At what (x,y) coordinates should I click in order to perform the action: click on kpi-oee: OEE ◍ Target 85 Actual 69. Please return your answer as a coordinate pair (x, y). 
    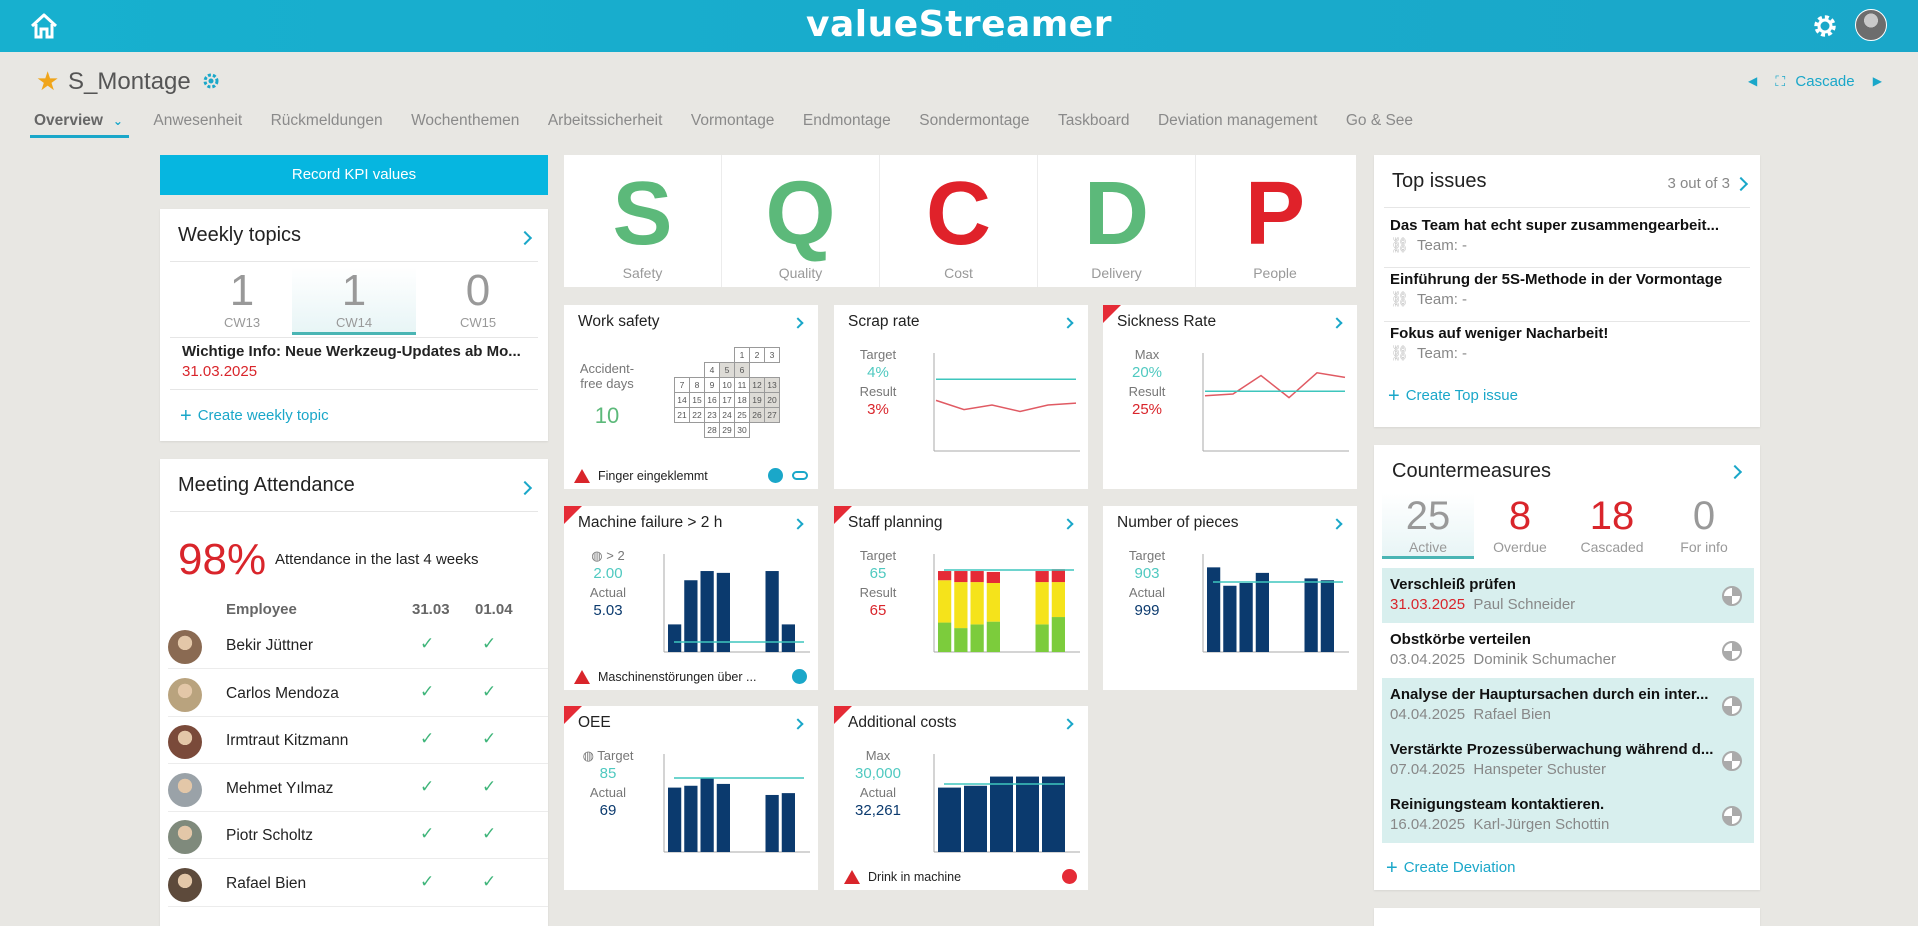
    Looking at the image, I should click on (691, 798).